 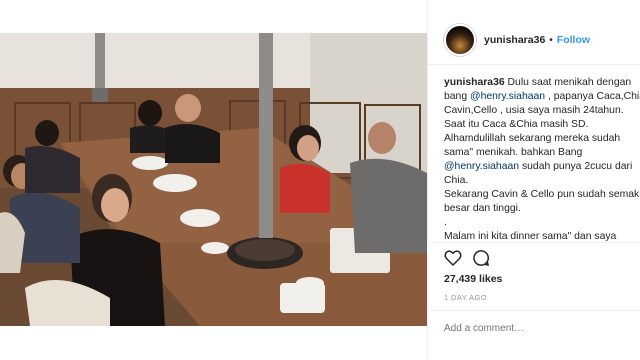 What do you see at coordinates (573, 40) in the screenshot?
I see `follow-button: Follow` at bounding box center [573, 40].